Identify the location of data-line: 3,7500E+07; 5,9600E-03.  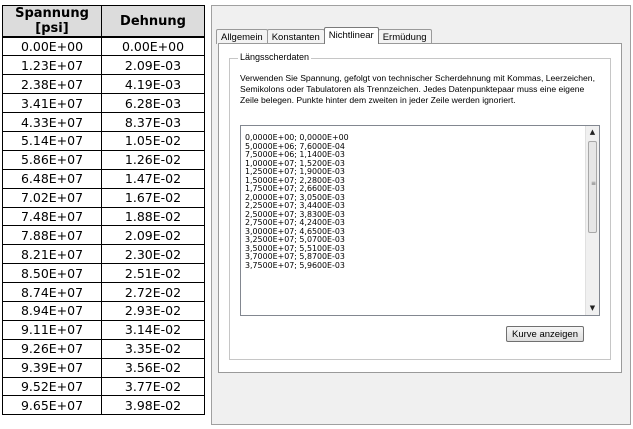
(295, 265).